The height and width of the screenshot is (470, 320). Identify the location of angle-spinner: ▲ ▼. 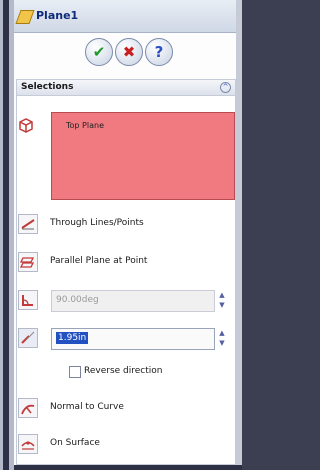
(222, 300).